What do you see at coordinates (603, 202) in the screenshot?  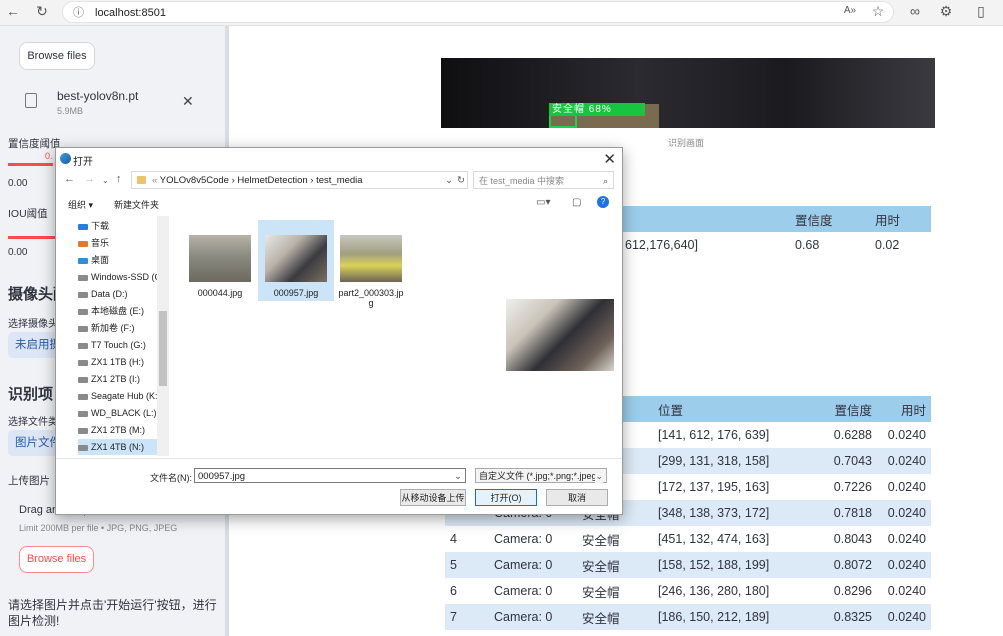 I see `help-icon: ?` at bounding box center [603, 202].